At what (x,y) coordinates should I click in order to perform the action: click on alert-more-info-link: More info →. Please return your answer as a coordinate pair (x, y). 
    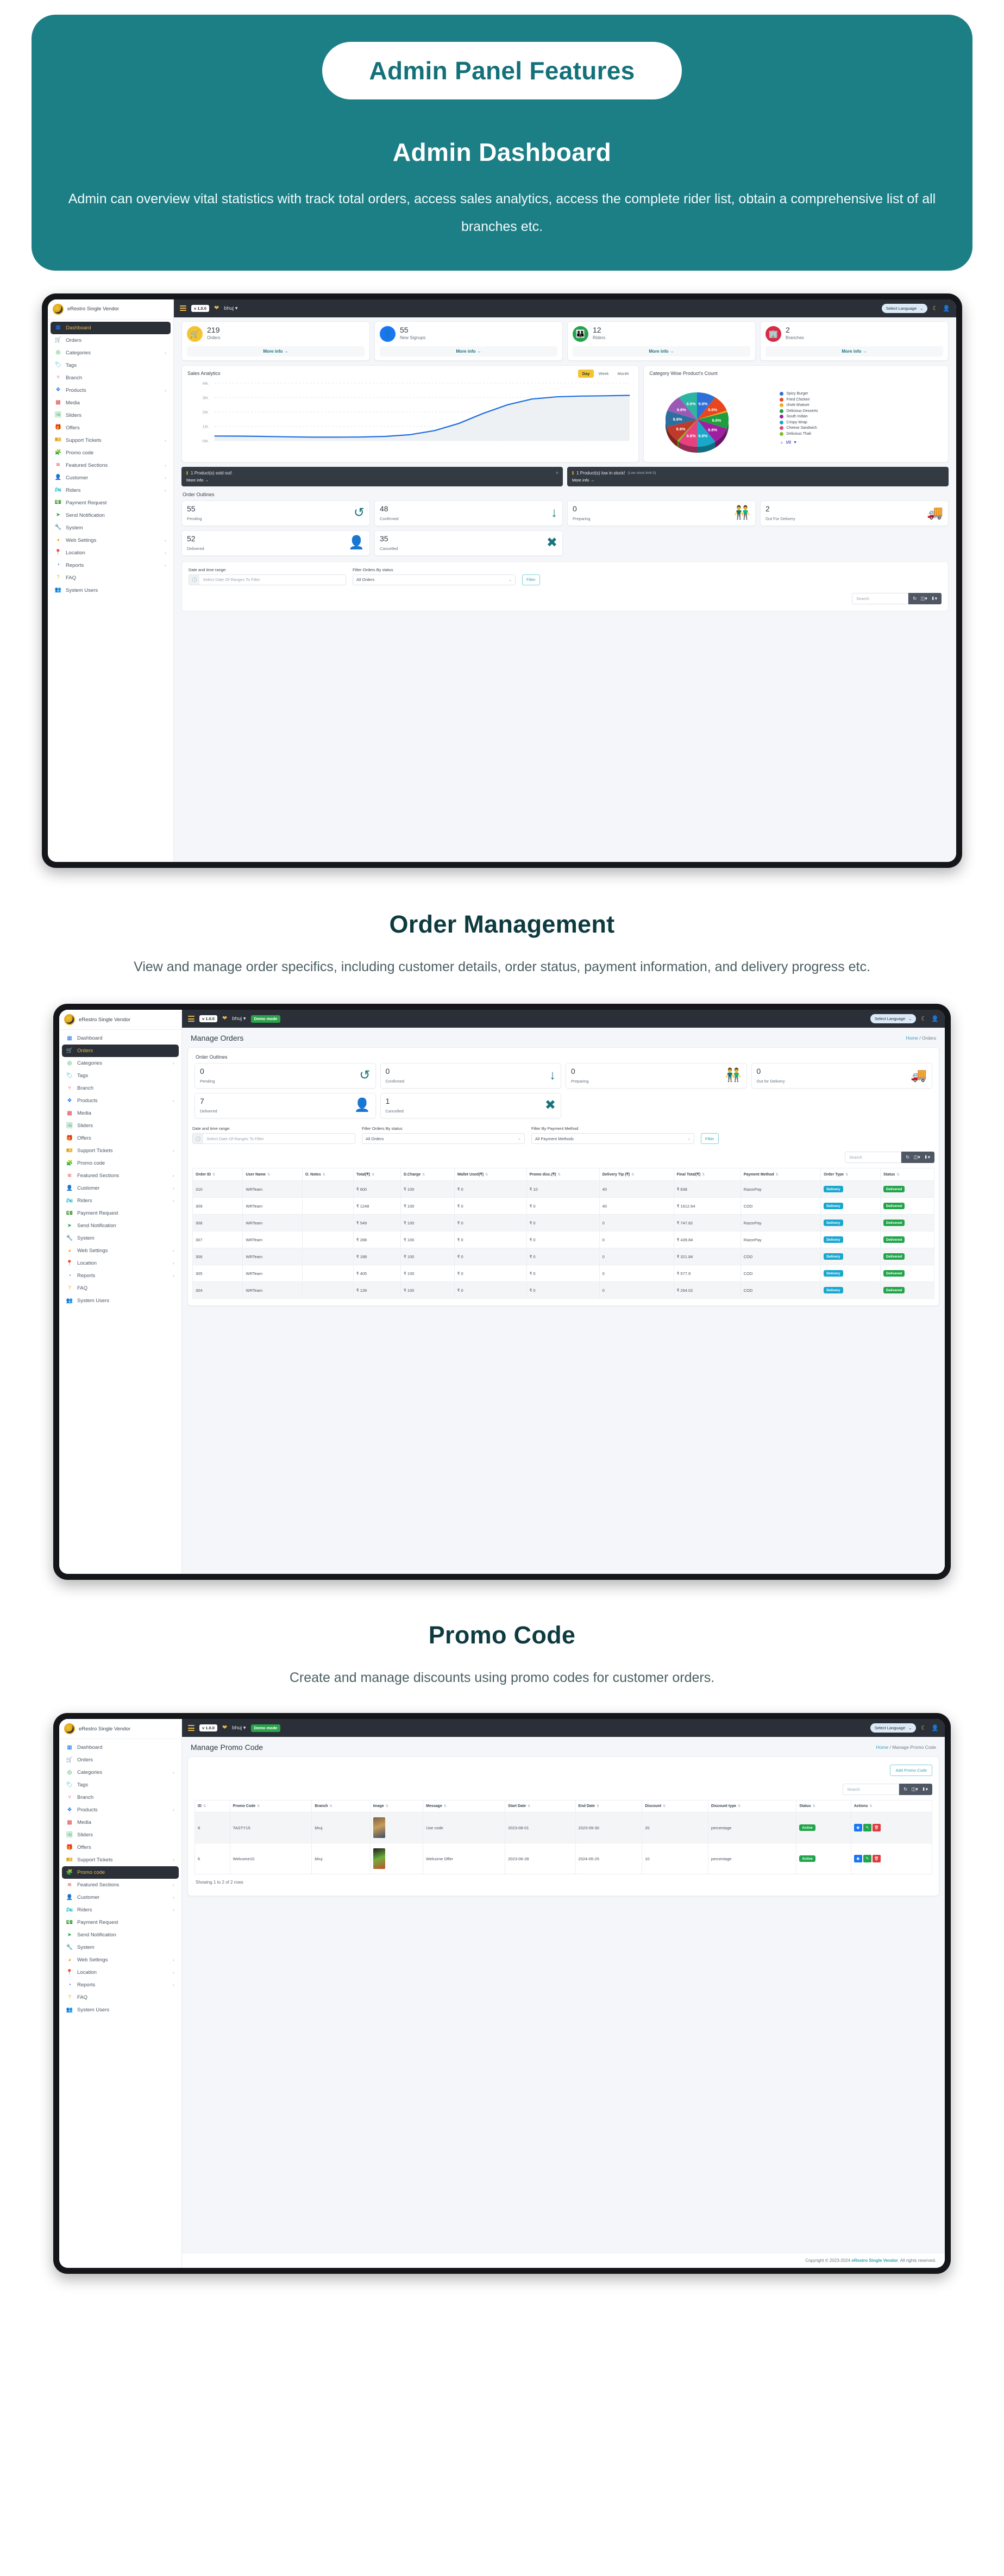
    Looking at the image, I should click on (758, 480).